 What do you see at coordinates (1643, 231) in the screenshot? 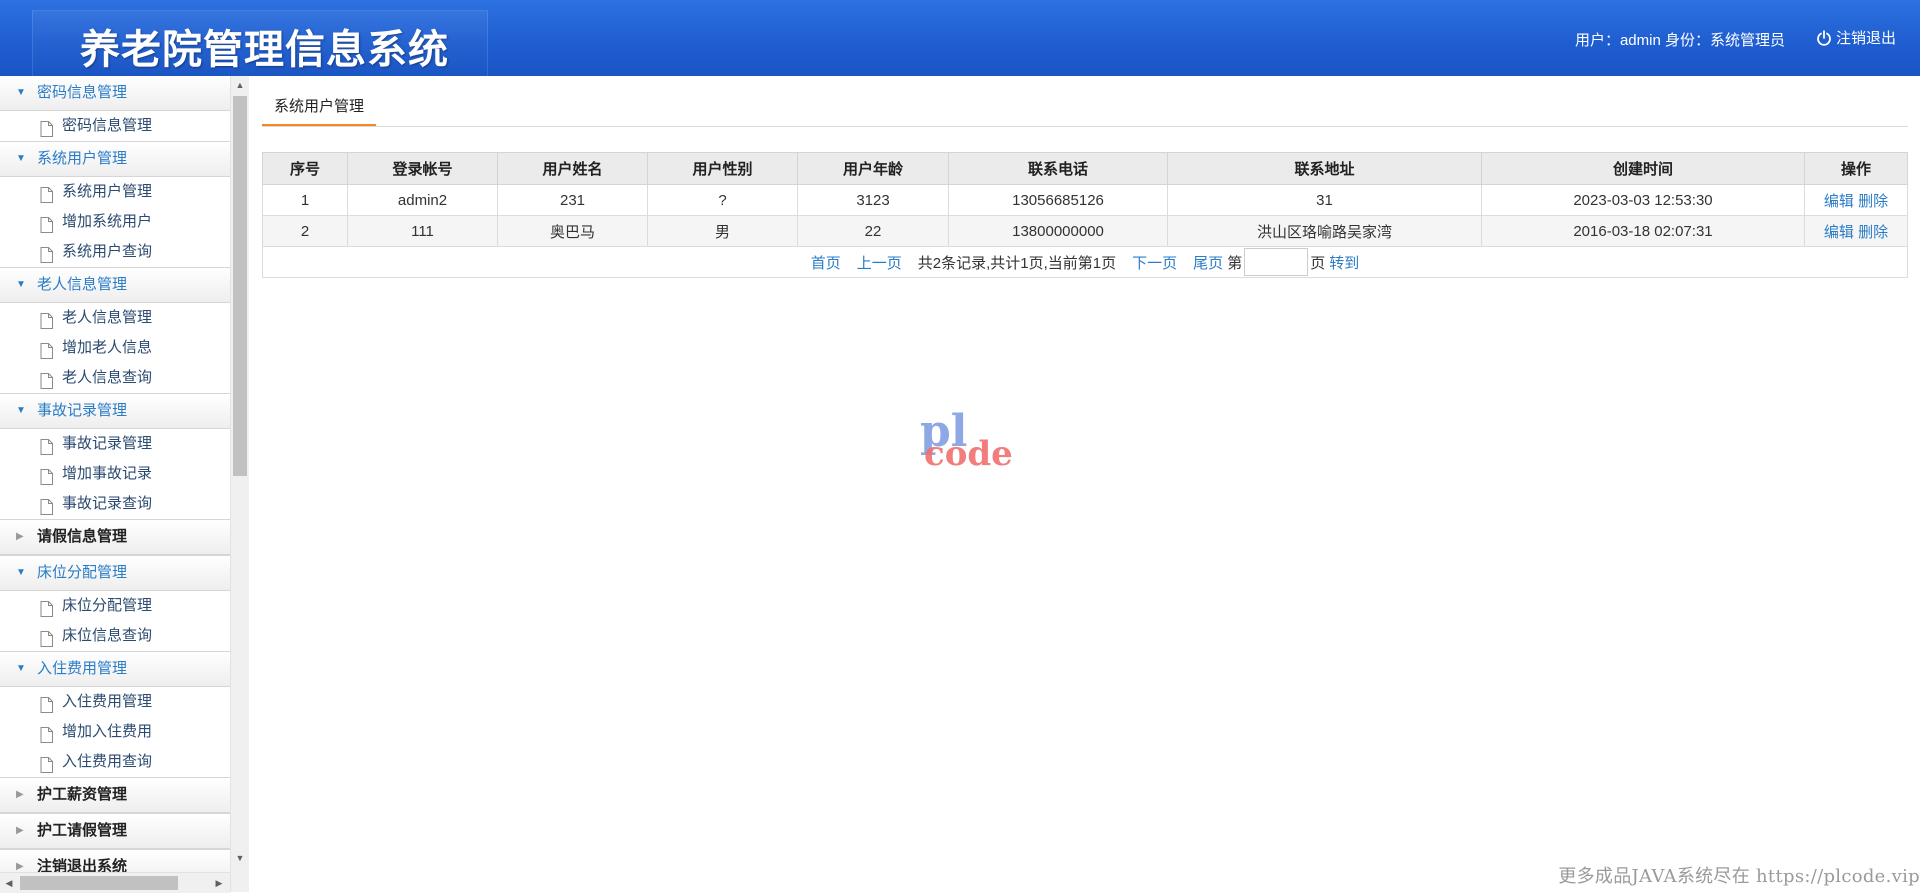
I see `cell-created-time: 2016-03-18 02:07:31` at bounding box center [1643, 231].